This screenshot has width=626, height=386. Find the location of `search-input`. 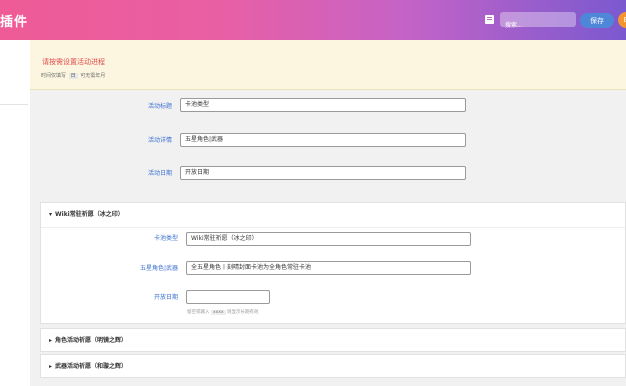

search-input is located at coordinates (538, 25).